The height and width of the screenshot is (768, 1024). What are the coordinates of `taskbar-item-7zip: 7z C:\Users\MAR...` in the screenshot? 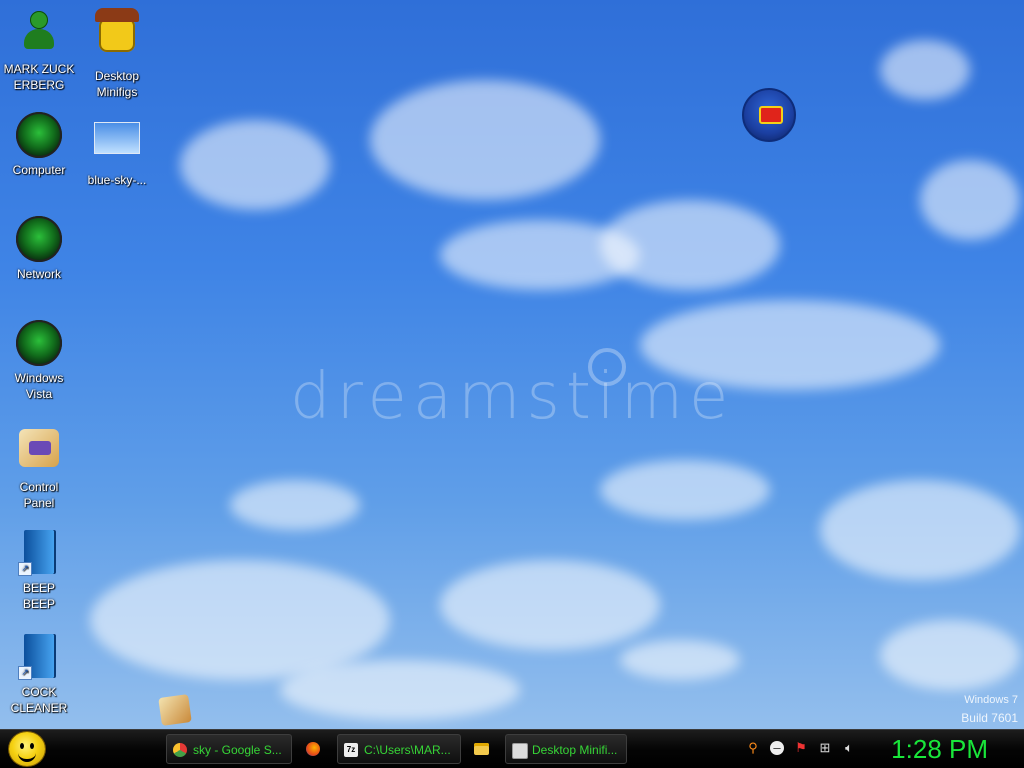 It's located at (399, 749).